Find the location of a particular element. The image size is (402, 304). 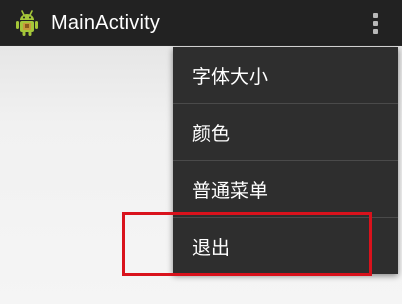

app-title: MainActivity is located at coordinates (106, 23).